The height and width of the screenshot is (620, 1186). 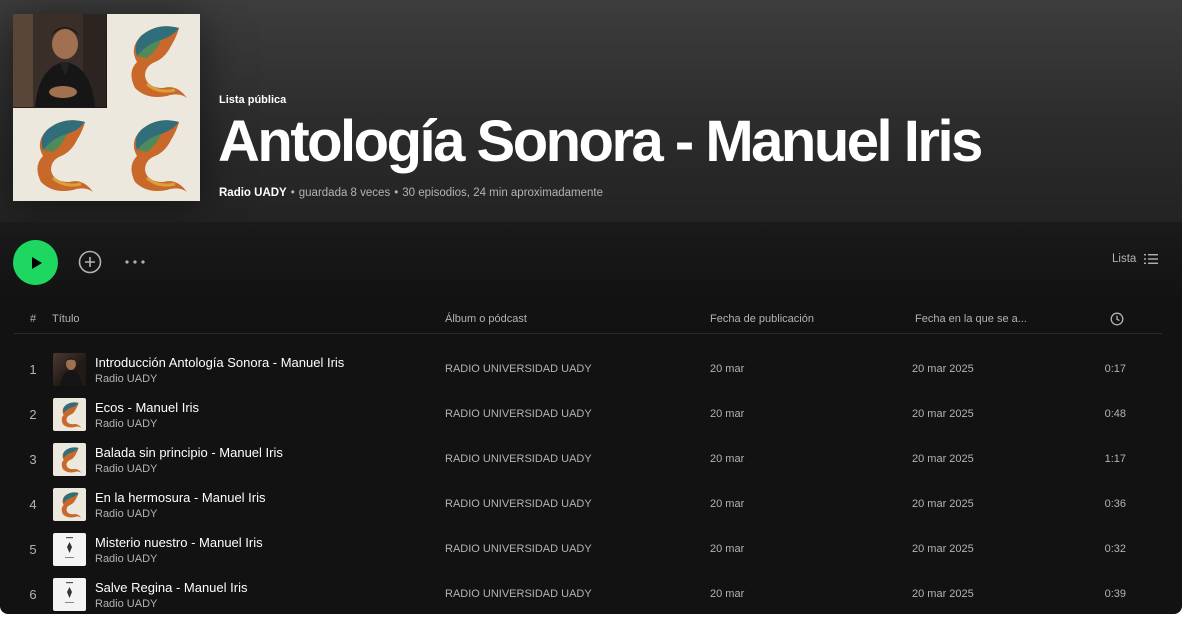 I want to click on track-number: 3, so click(x=33, y=459).